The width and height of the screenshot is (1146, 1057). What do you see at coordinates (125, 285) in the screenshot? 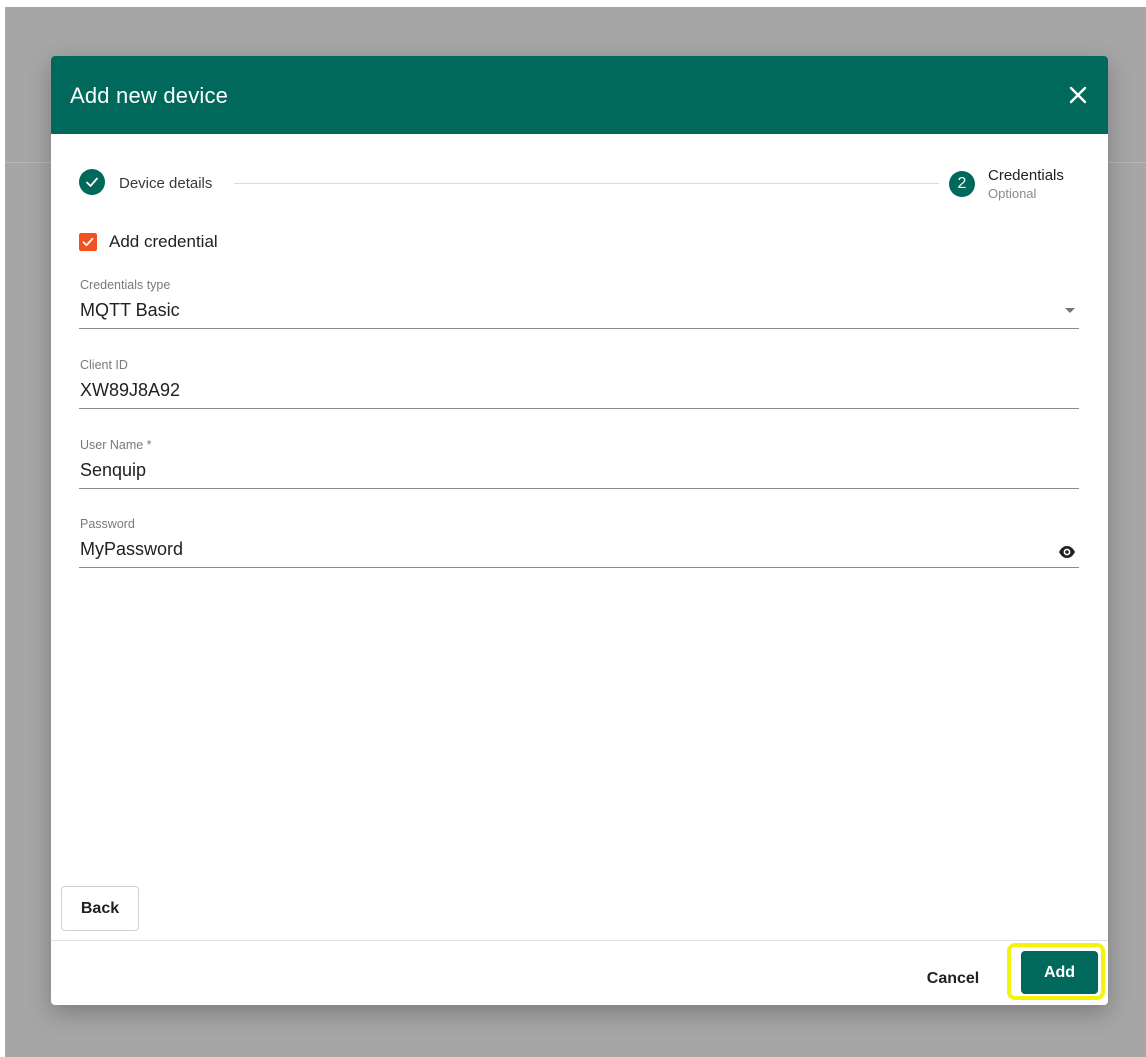
I see `field-label: Credentials type` at bounding box center [125, 285].